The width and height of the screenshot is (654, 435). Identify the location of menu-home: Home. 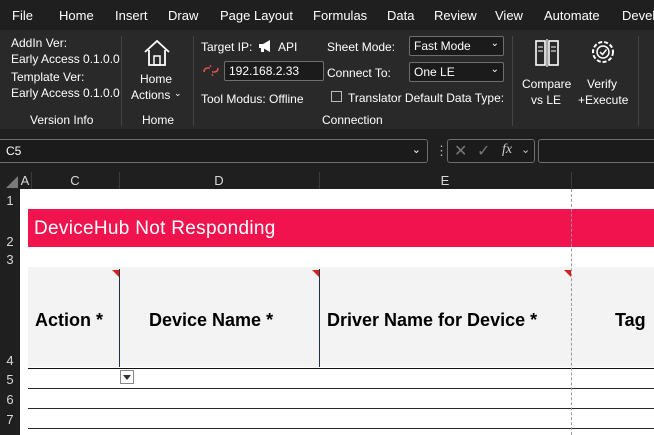
(76, 15).